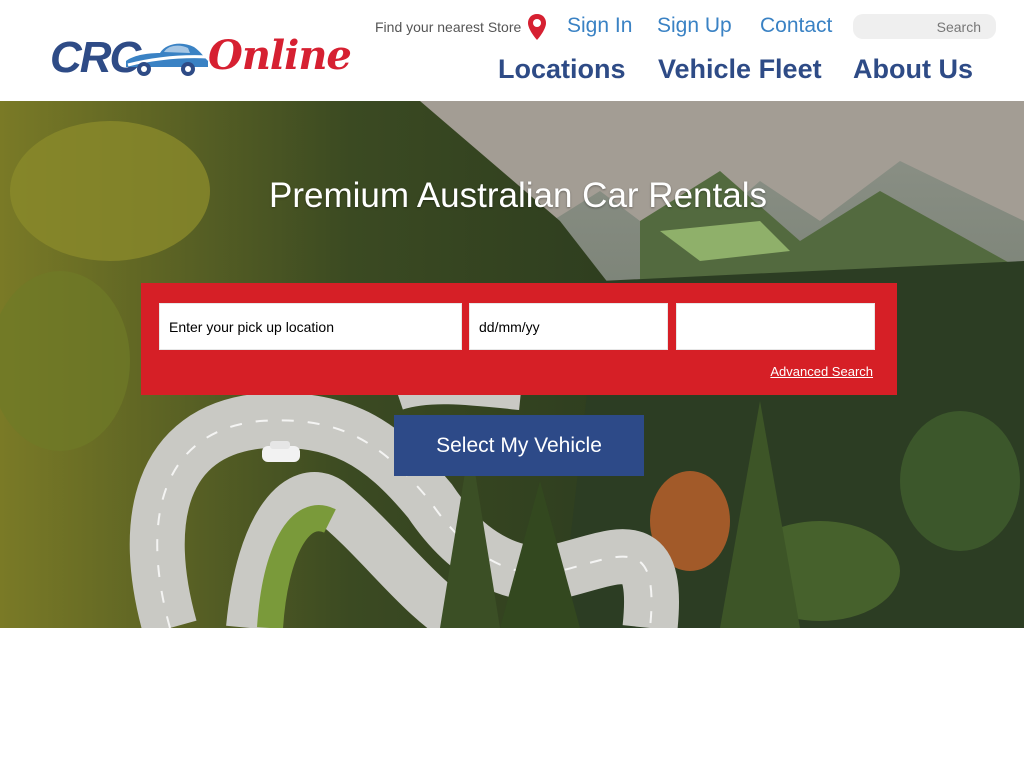 This screenshot has height=768, width=1024. What do you see at coordinates (518, 195) in the screenshot?
I see `hero-title: Premium Australian Car Rentals` at bounding box center [518, 195].